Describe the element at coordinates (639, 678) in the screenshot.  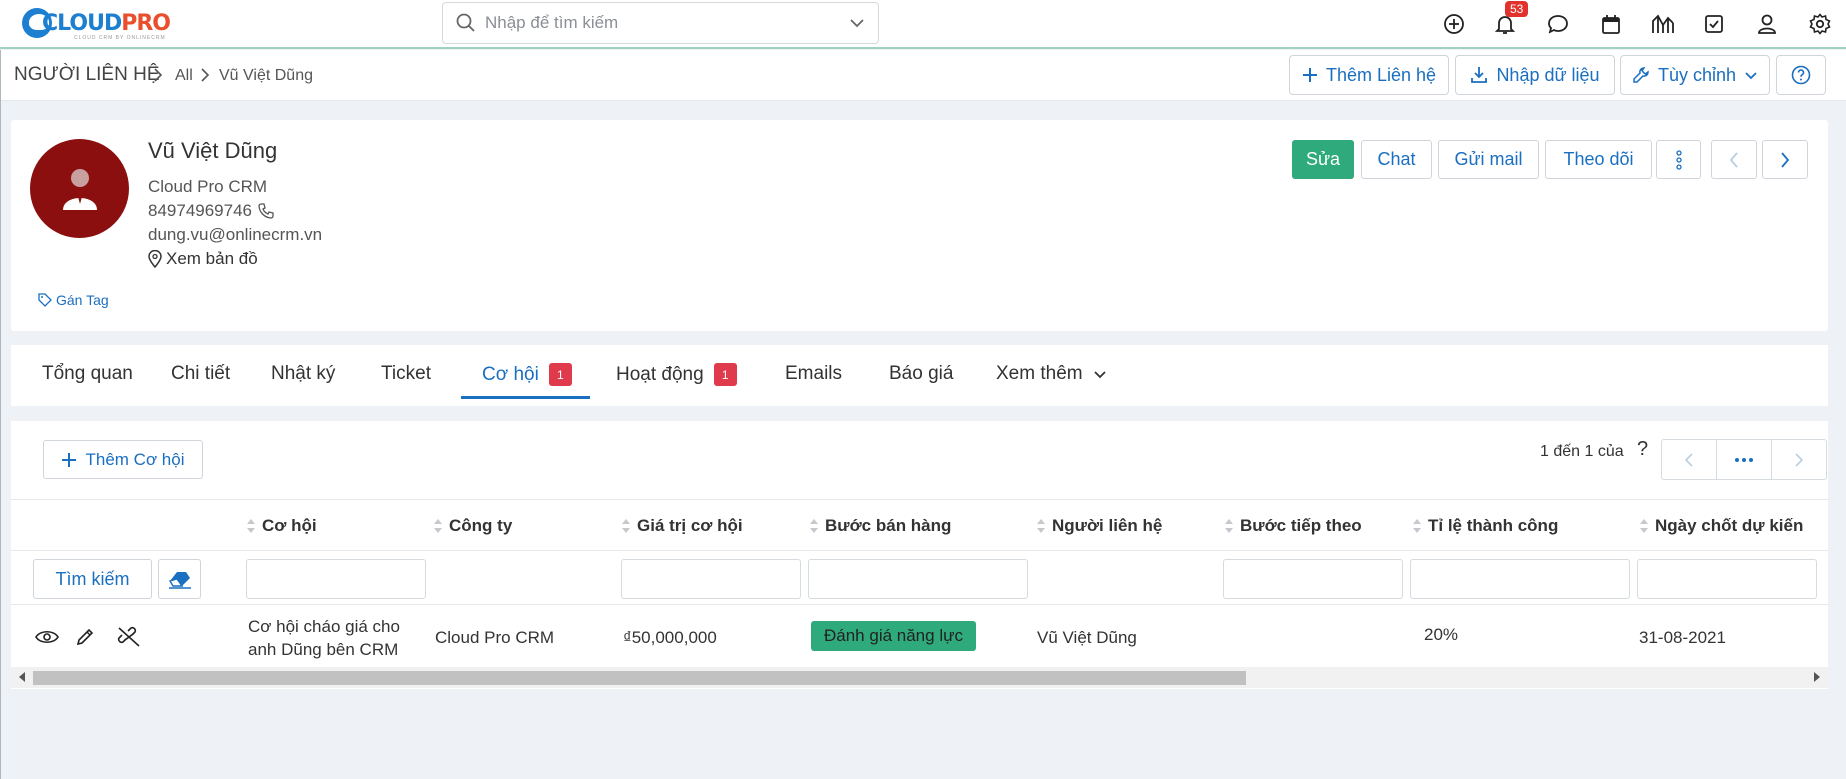
I see `scrollbar-thumb` at that location.